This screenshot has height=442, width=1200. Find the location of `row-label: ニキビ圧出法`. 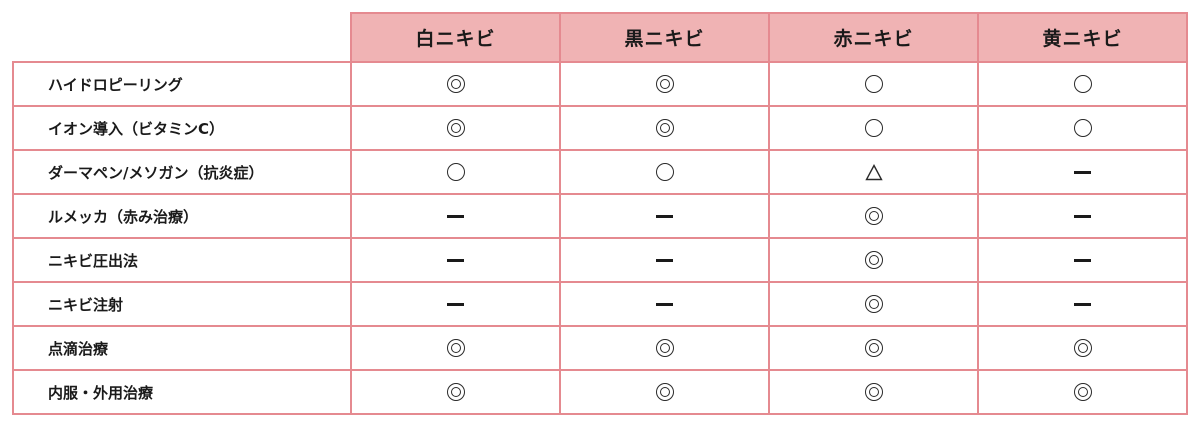

row-label: ニキビ圧出法 is located at coordinates (182, 260).